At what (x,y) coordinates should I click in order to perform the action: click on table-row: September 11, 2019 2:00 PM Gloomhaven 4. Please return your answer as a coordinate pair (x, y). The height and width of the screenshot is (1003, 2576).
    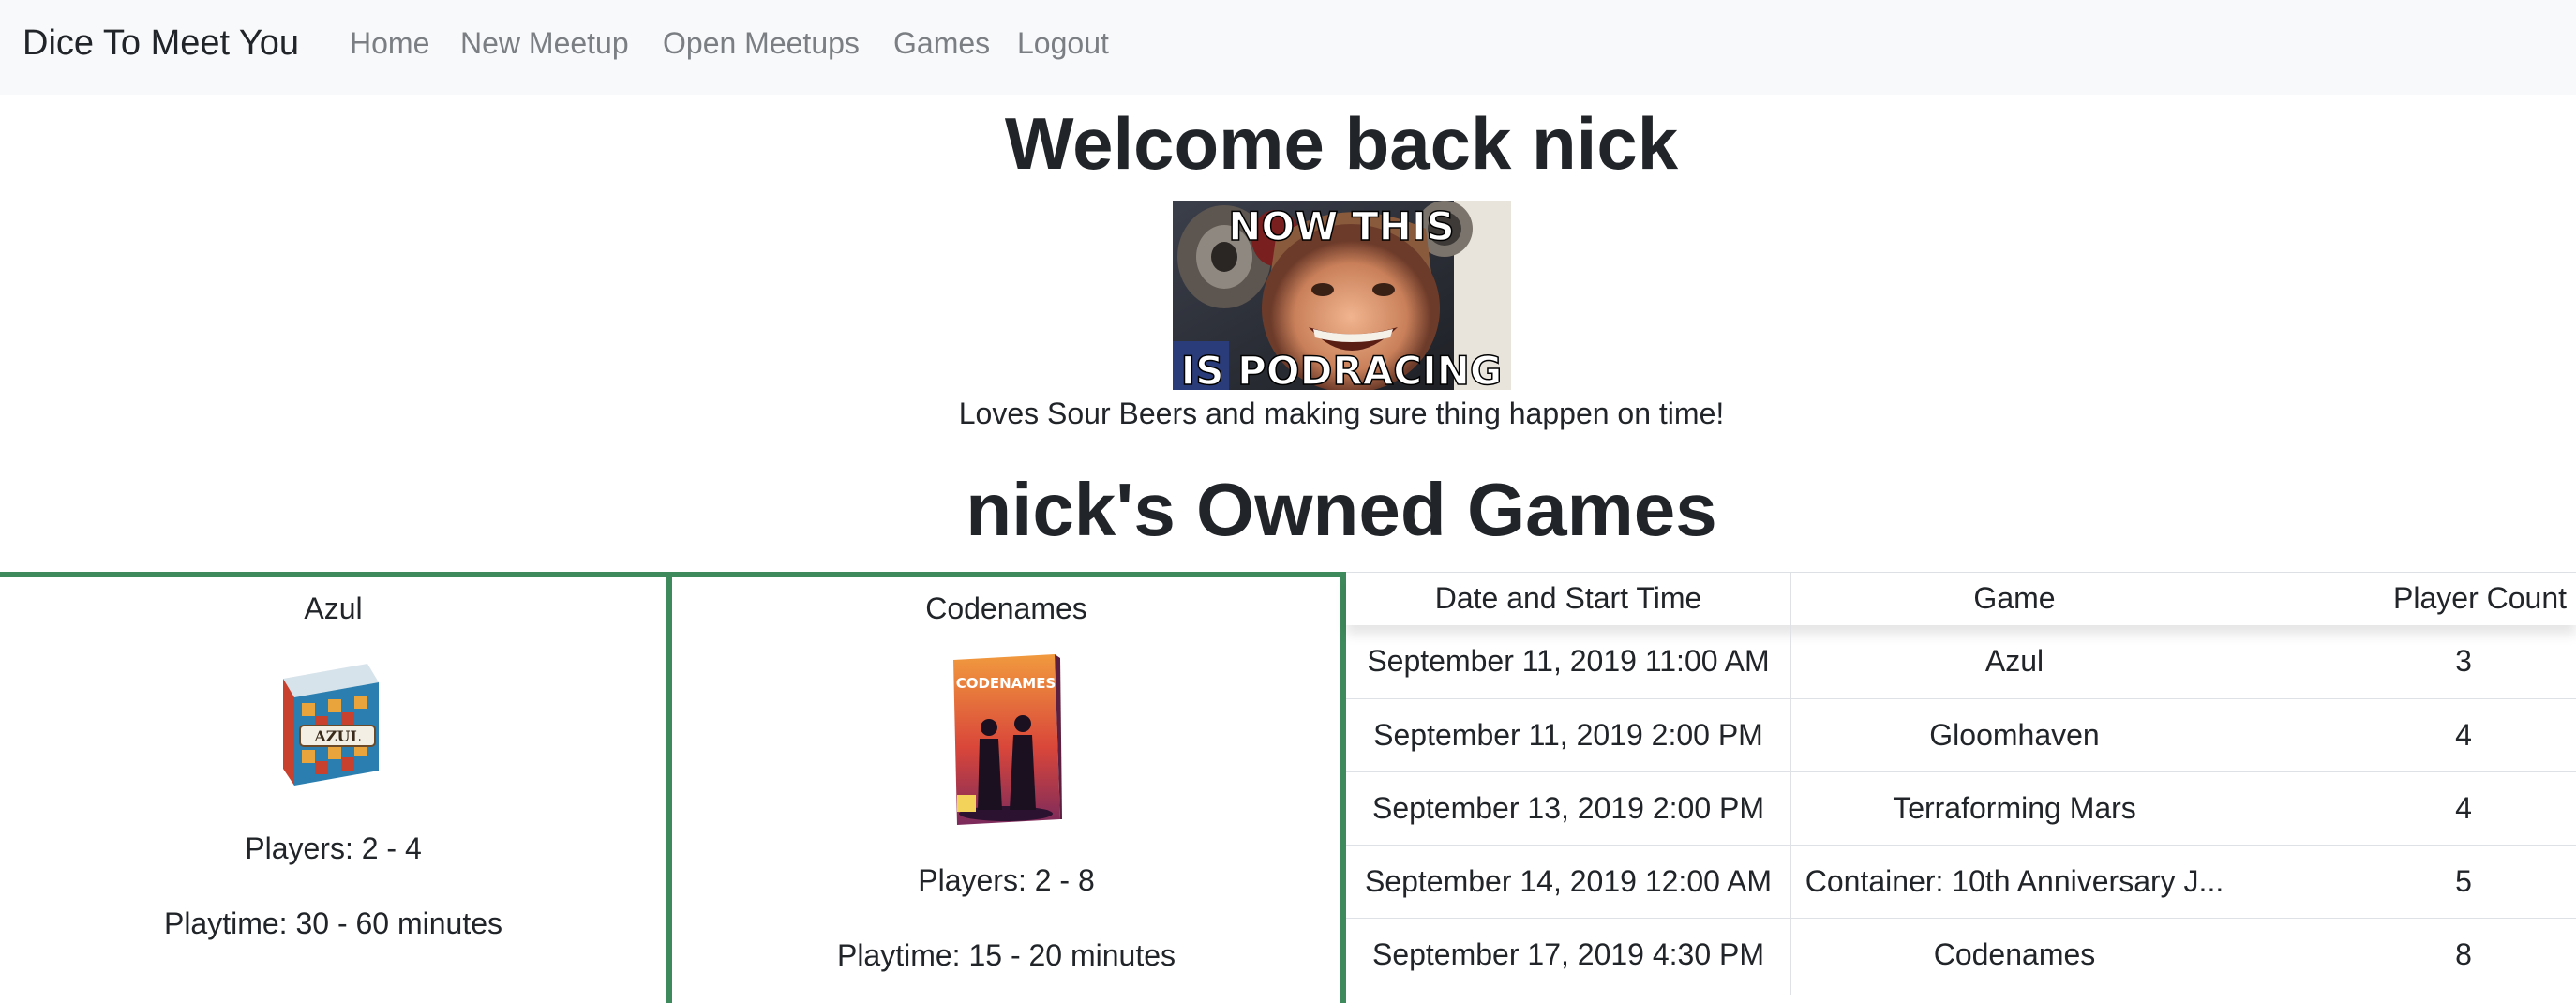
    Looking at the image, I should click on (1961, 734).